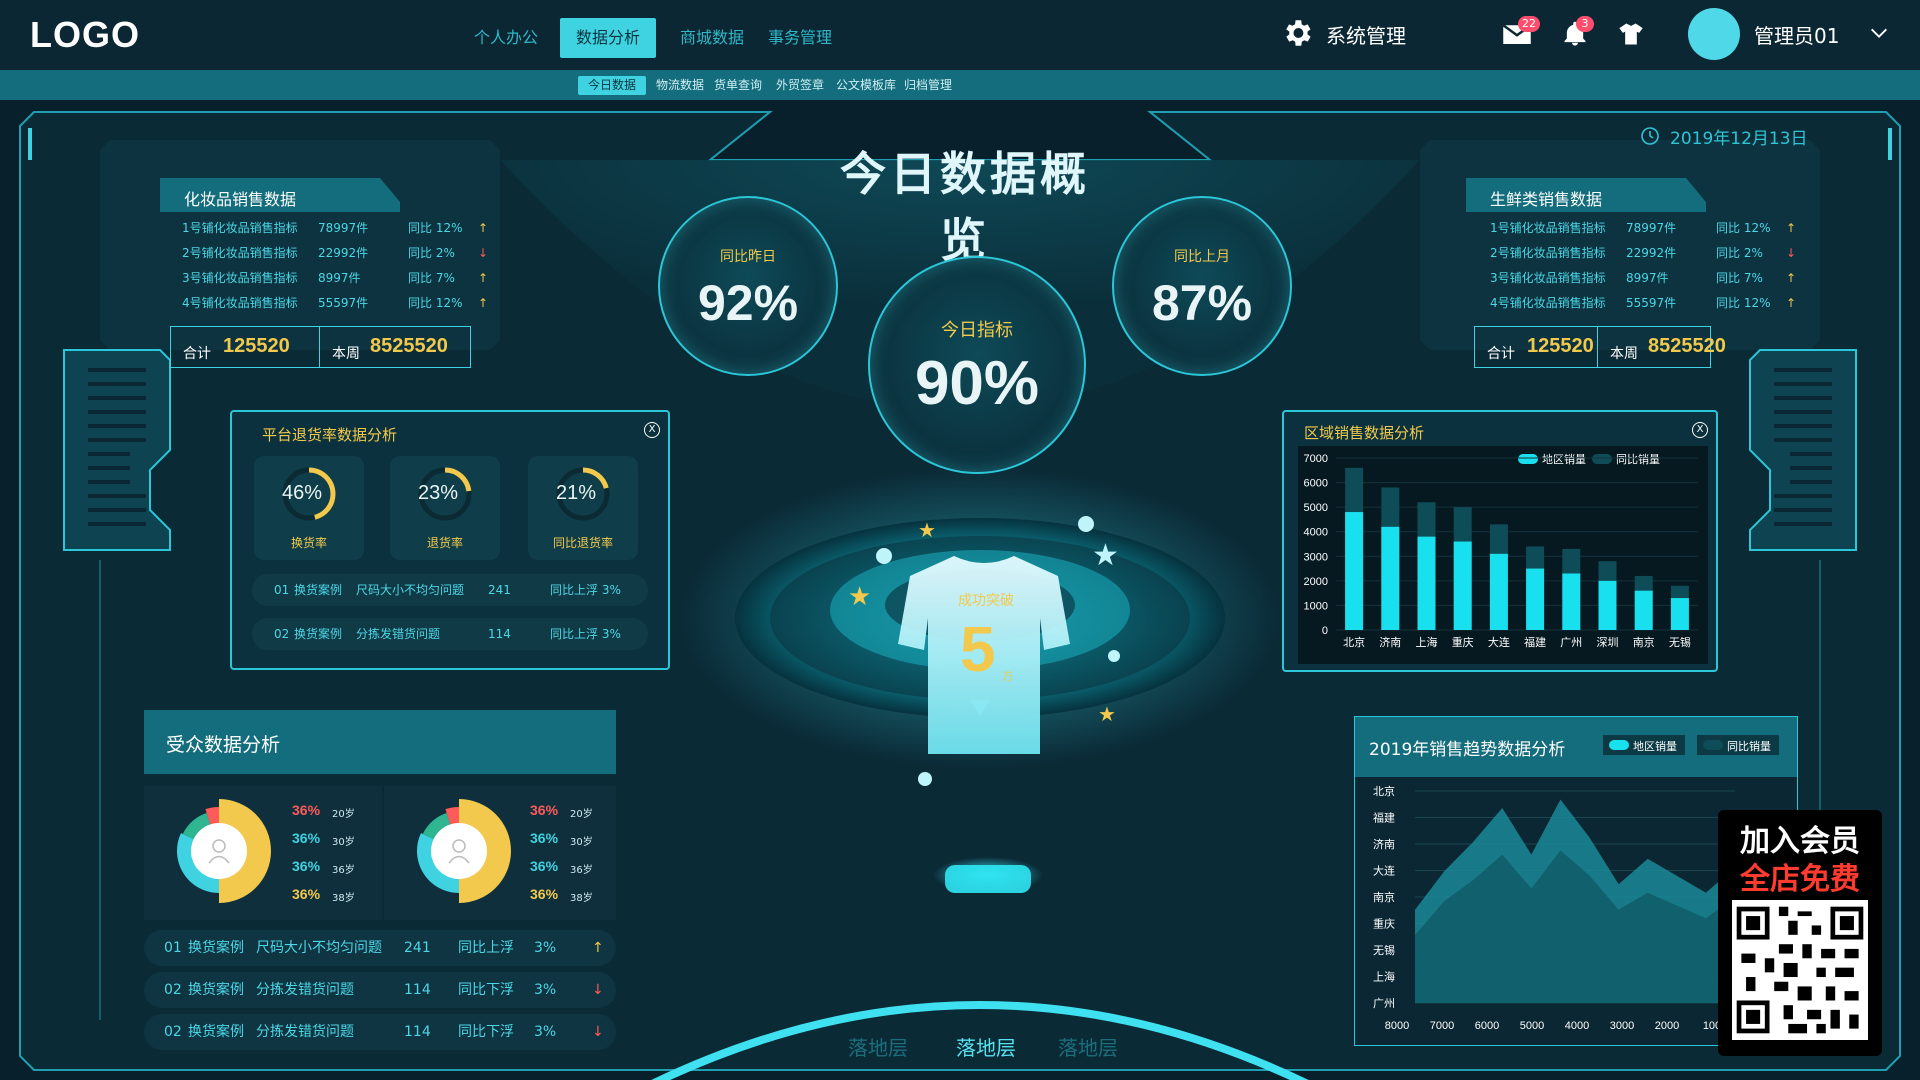 This screenshot has height=1080, width=1920. What do you see at coordinates (335, 253) in the screenshot?
I see `list-item: 2号铺化妆品销售指标 22992件 同比 2% ↓` at bounding box center [335, 253].